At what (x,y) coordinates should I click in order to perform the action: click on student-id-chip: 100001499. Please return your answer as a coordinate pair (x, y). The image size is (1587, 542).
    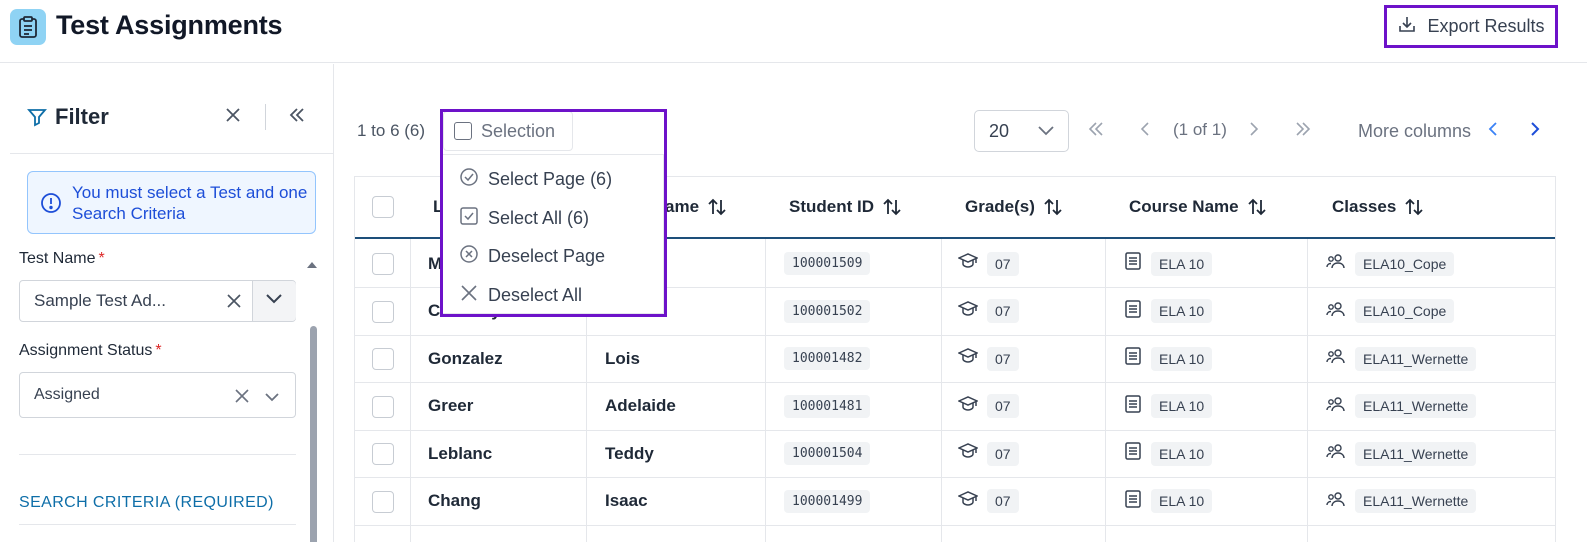
    Looking at the image, I should click on (827, 501).